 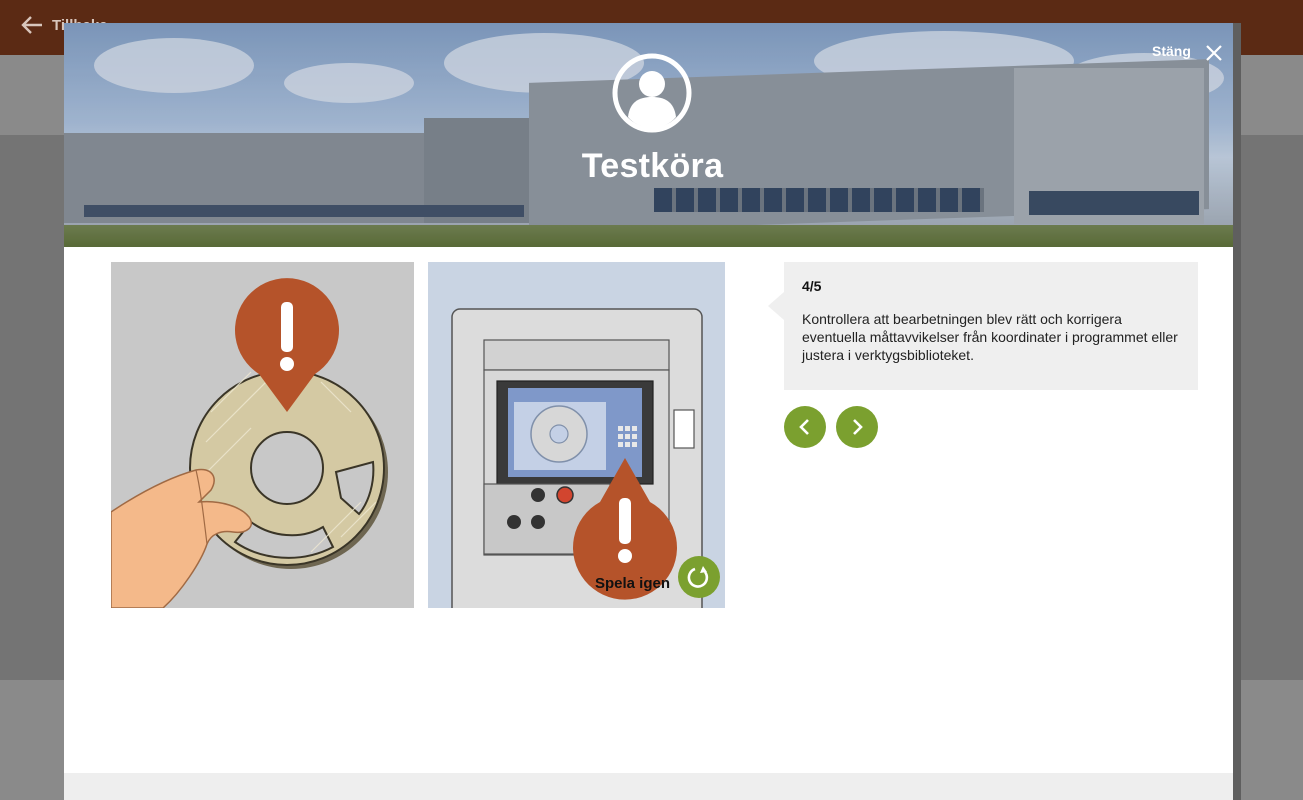 I want to click on replay-icon, so click(x=698, y=577).